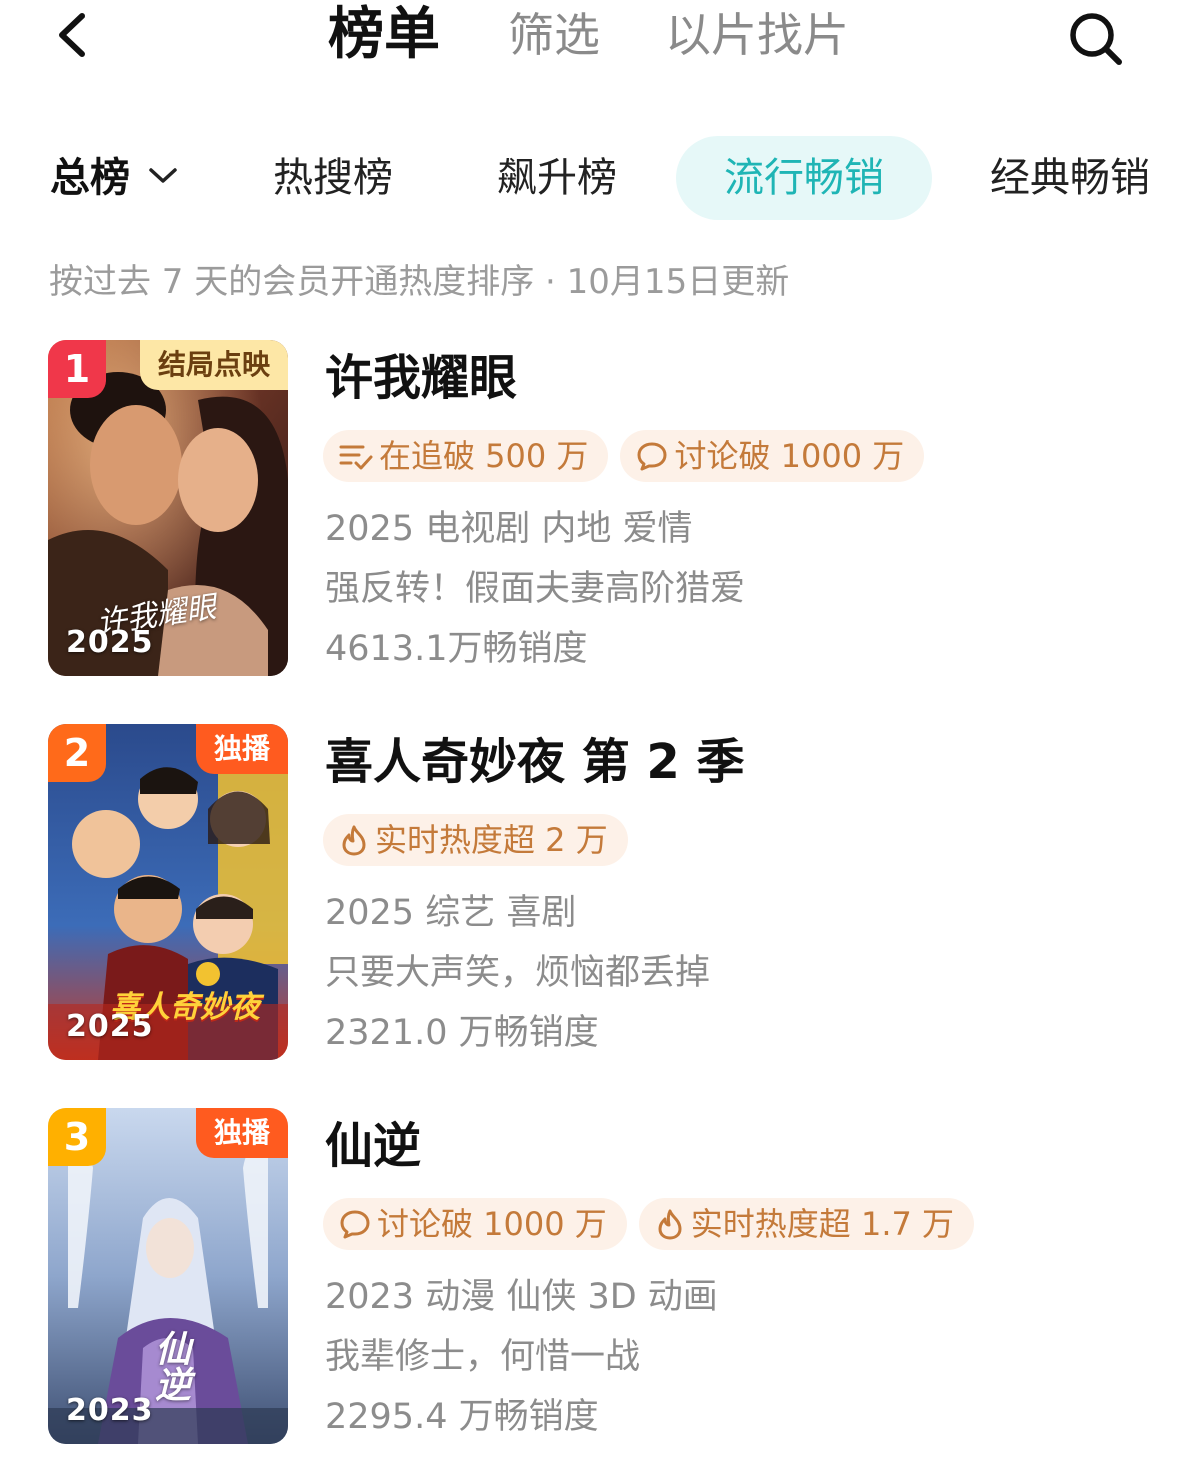 This screenshot has width=1179, height=1460. What do you see at coordinates (484, 456) in the screenshot?
I see `stat-tag-text: 在追破 500 万` at bounding box center [484, 456].